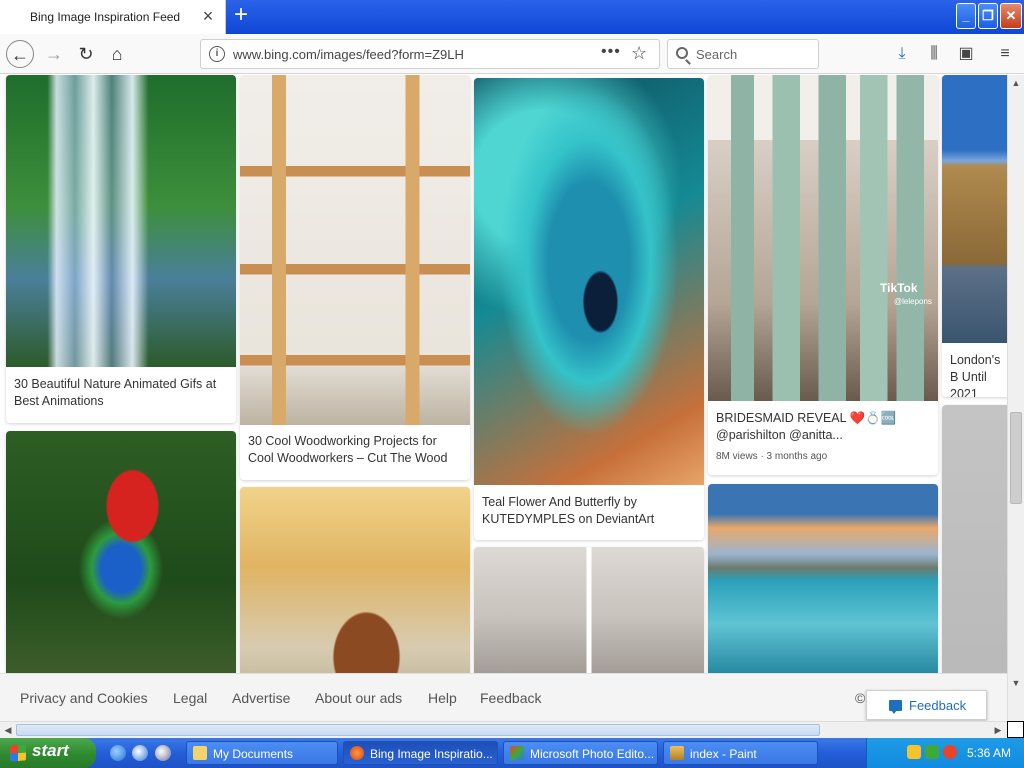 This screenshot has height=768, width=1024. Describe the element at coordinates (200, 753) in the screenshot. I see `folder-icon` at that location.